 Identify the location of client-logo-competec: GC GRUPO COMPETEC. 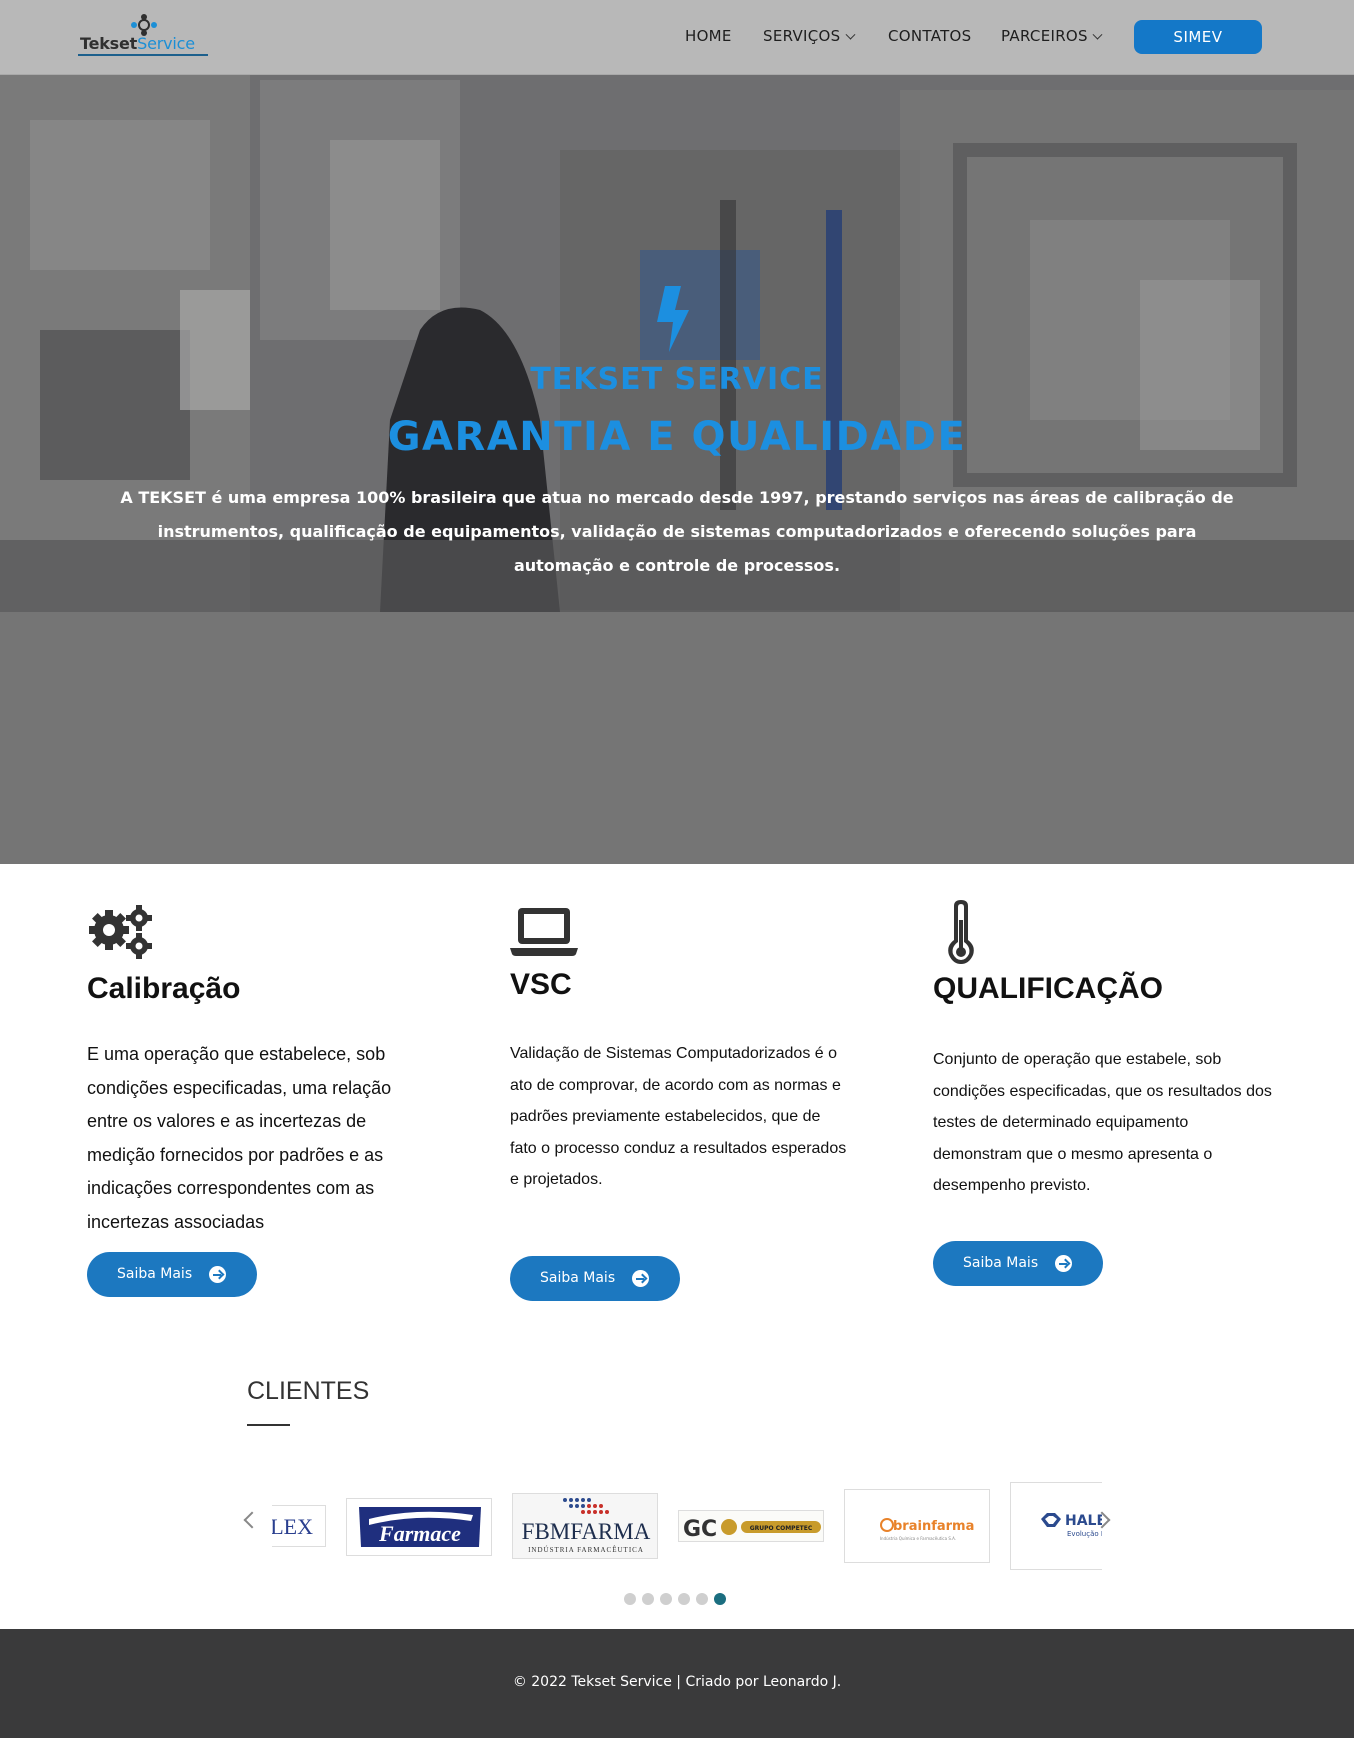
(751, 1526).